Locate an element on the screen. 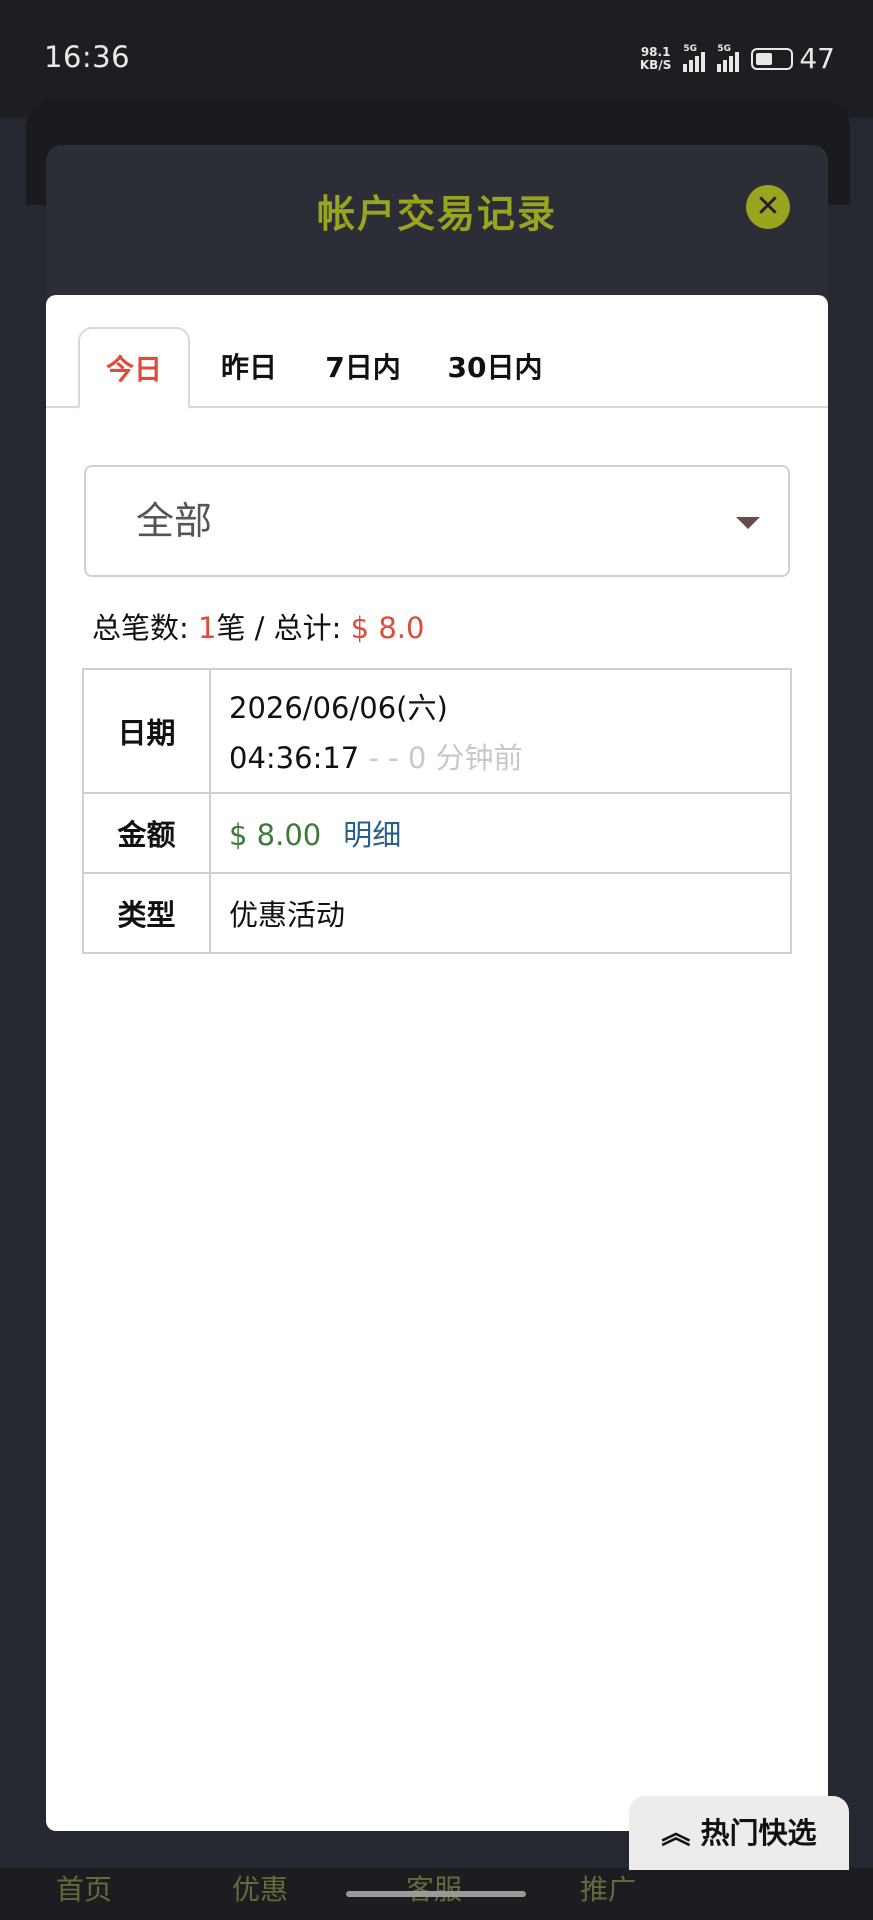  modal-title: 帐户交易记录 is located at coordinates (436, 214).